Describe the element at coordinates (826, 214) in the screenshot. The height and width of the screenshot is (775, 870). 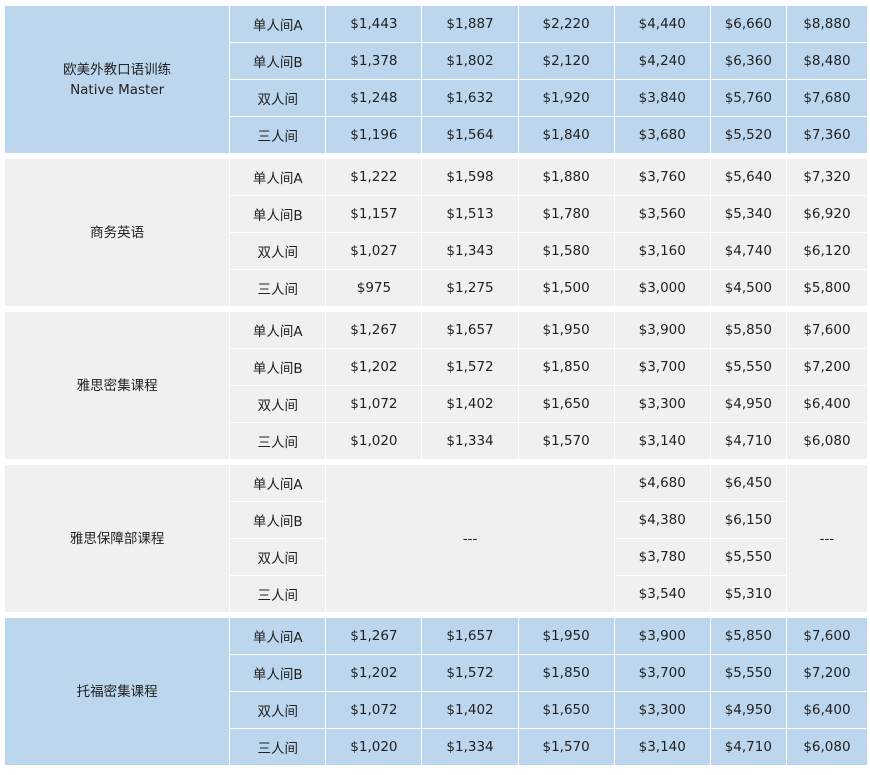
I see `price-cell: $6,920` at that location.